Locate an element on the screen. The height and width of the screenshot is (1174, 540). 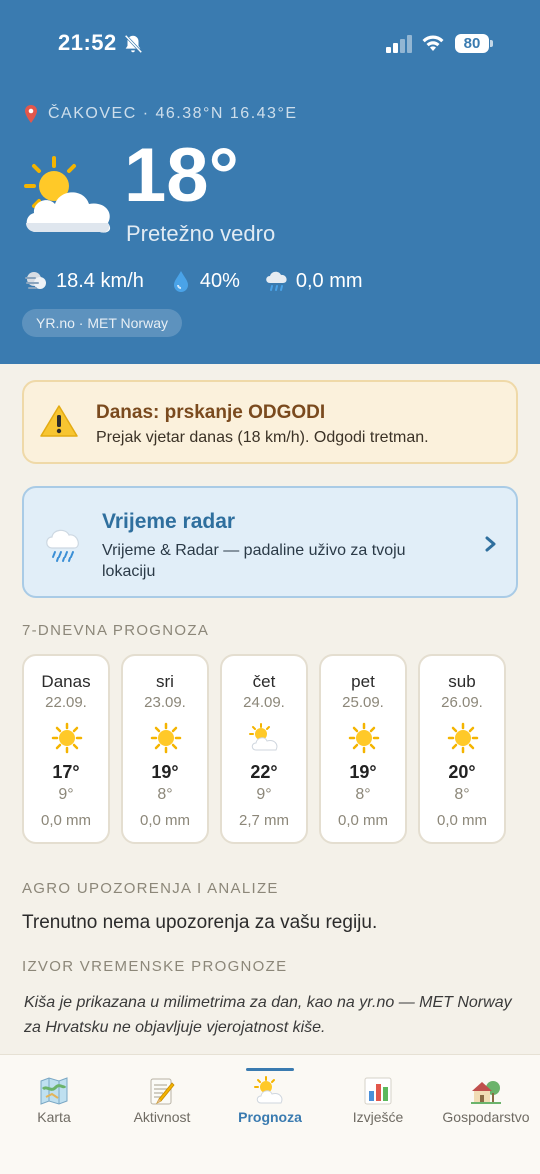
forecast-day-name: pet is located at coordinates (363, 681).